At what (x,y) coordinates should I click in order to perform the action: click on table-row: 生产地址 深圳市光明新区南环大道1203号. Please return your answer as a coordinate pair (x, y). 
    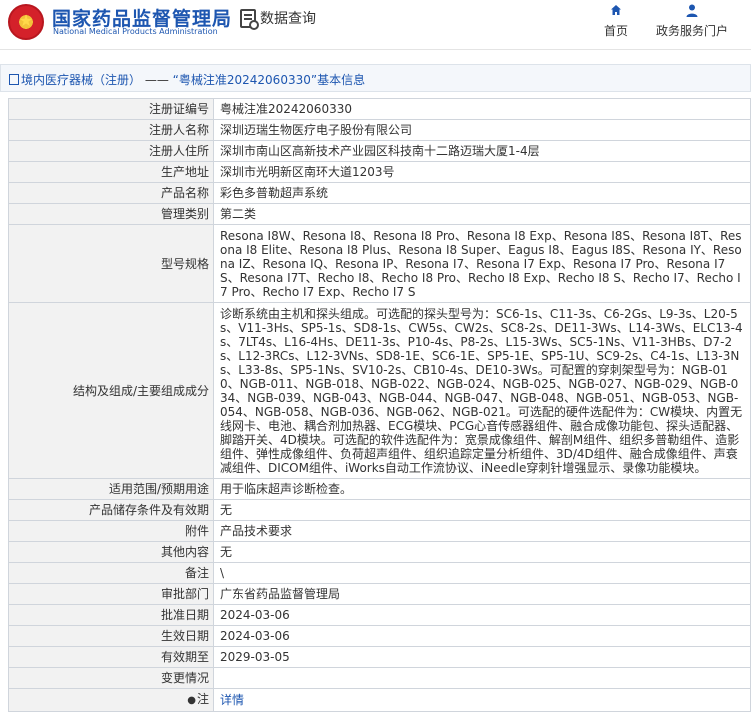
    Looking at the image, I should click on (379, 172).